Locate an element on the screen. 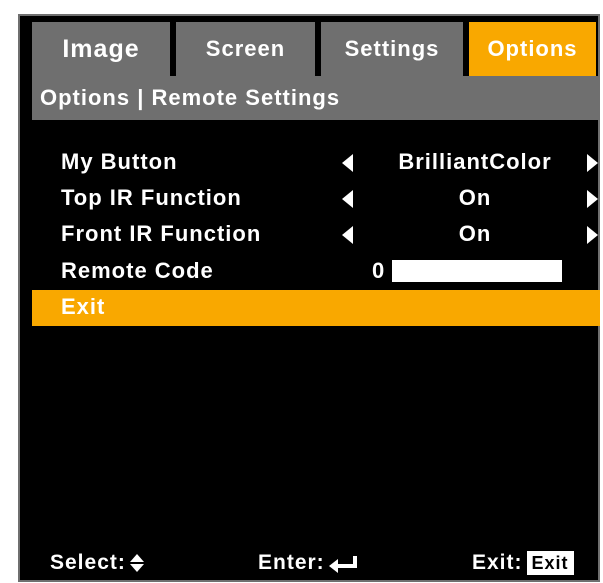 Image resolution: width=603 pixels, height=583 pixels. enter-hint-label: Enter: is located at coordinates (291, 562).